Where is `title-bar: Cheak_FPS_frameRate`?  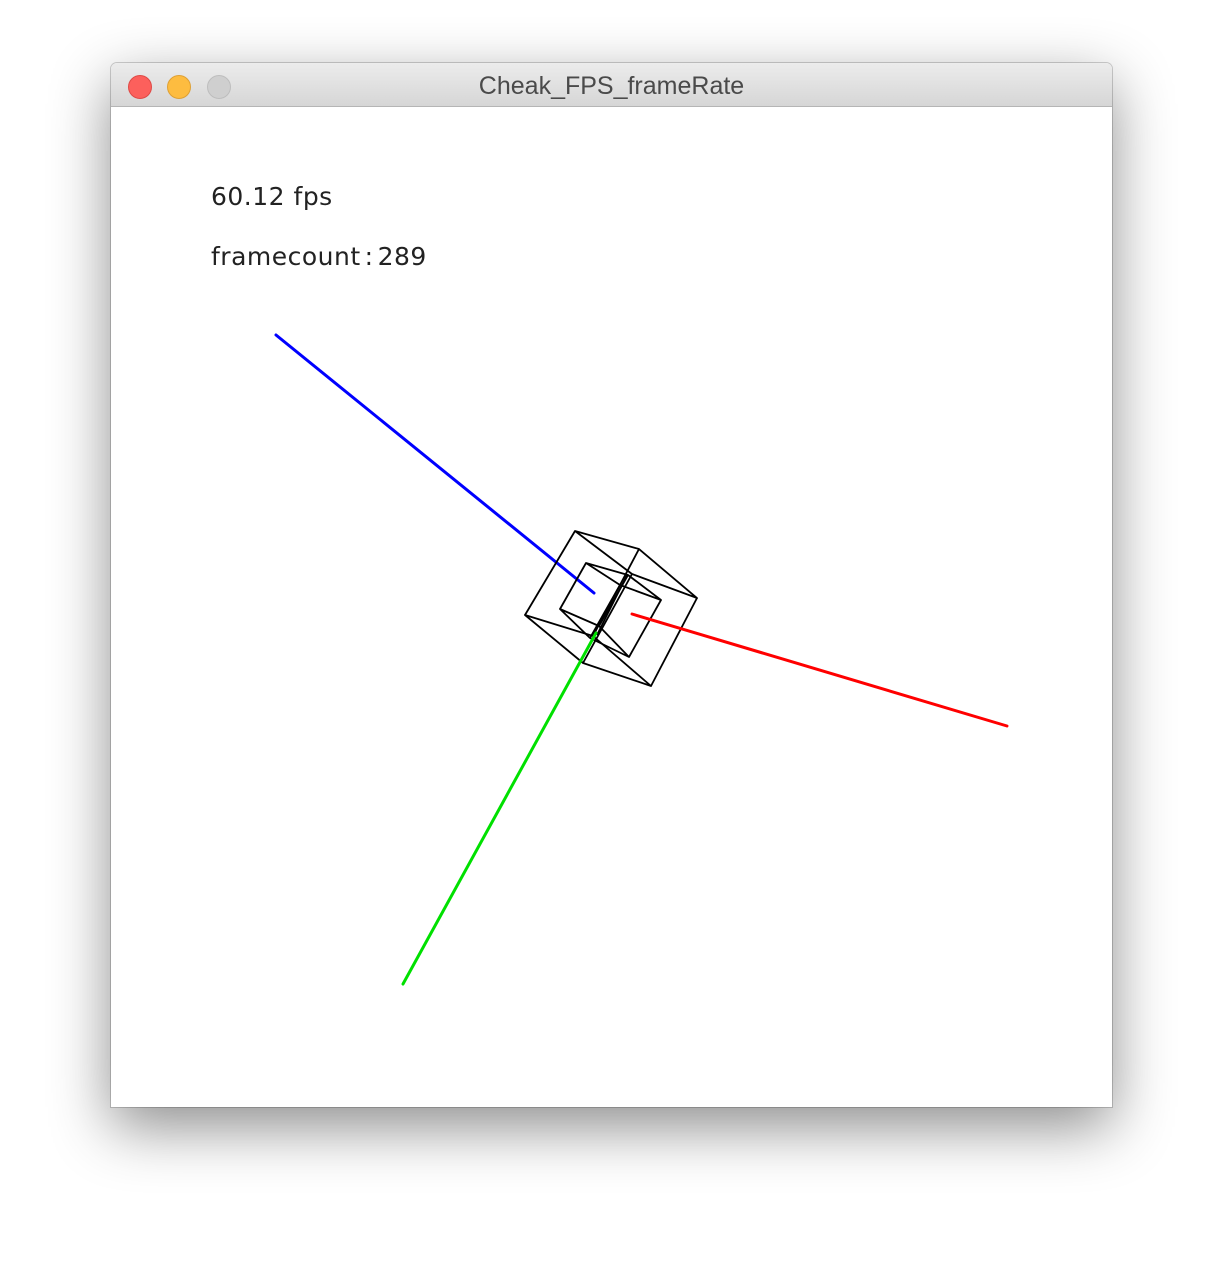
title-bar: Cheak_FPS_frameRate is located at coordinates (611, 85).